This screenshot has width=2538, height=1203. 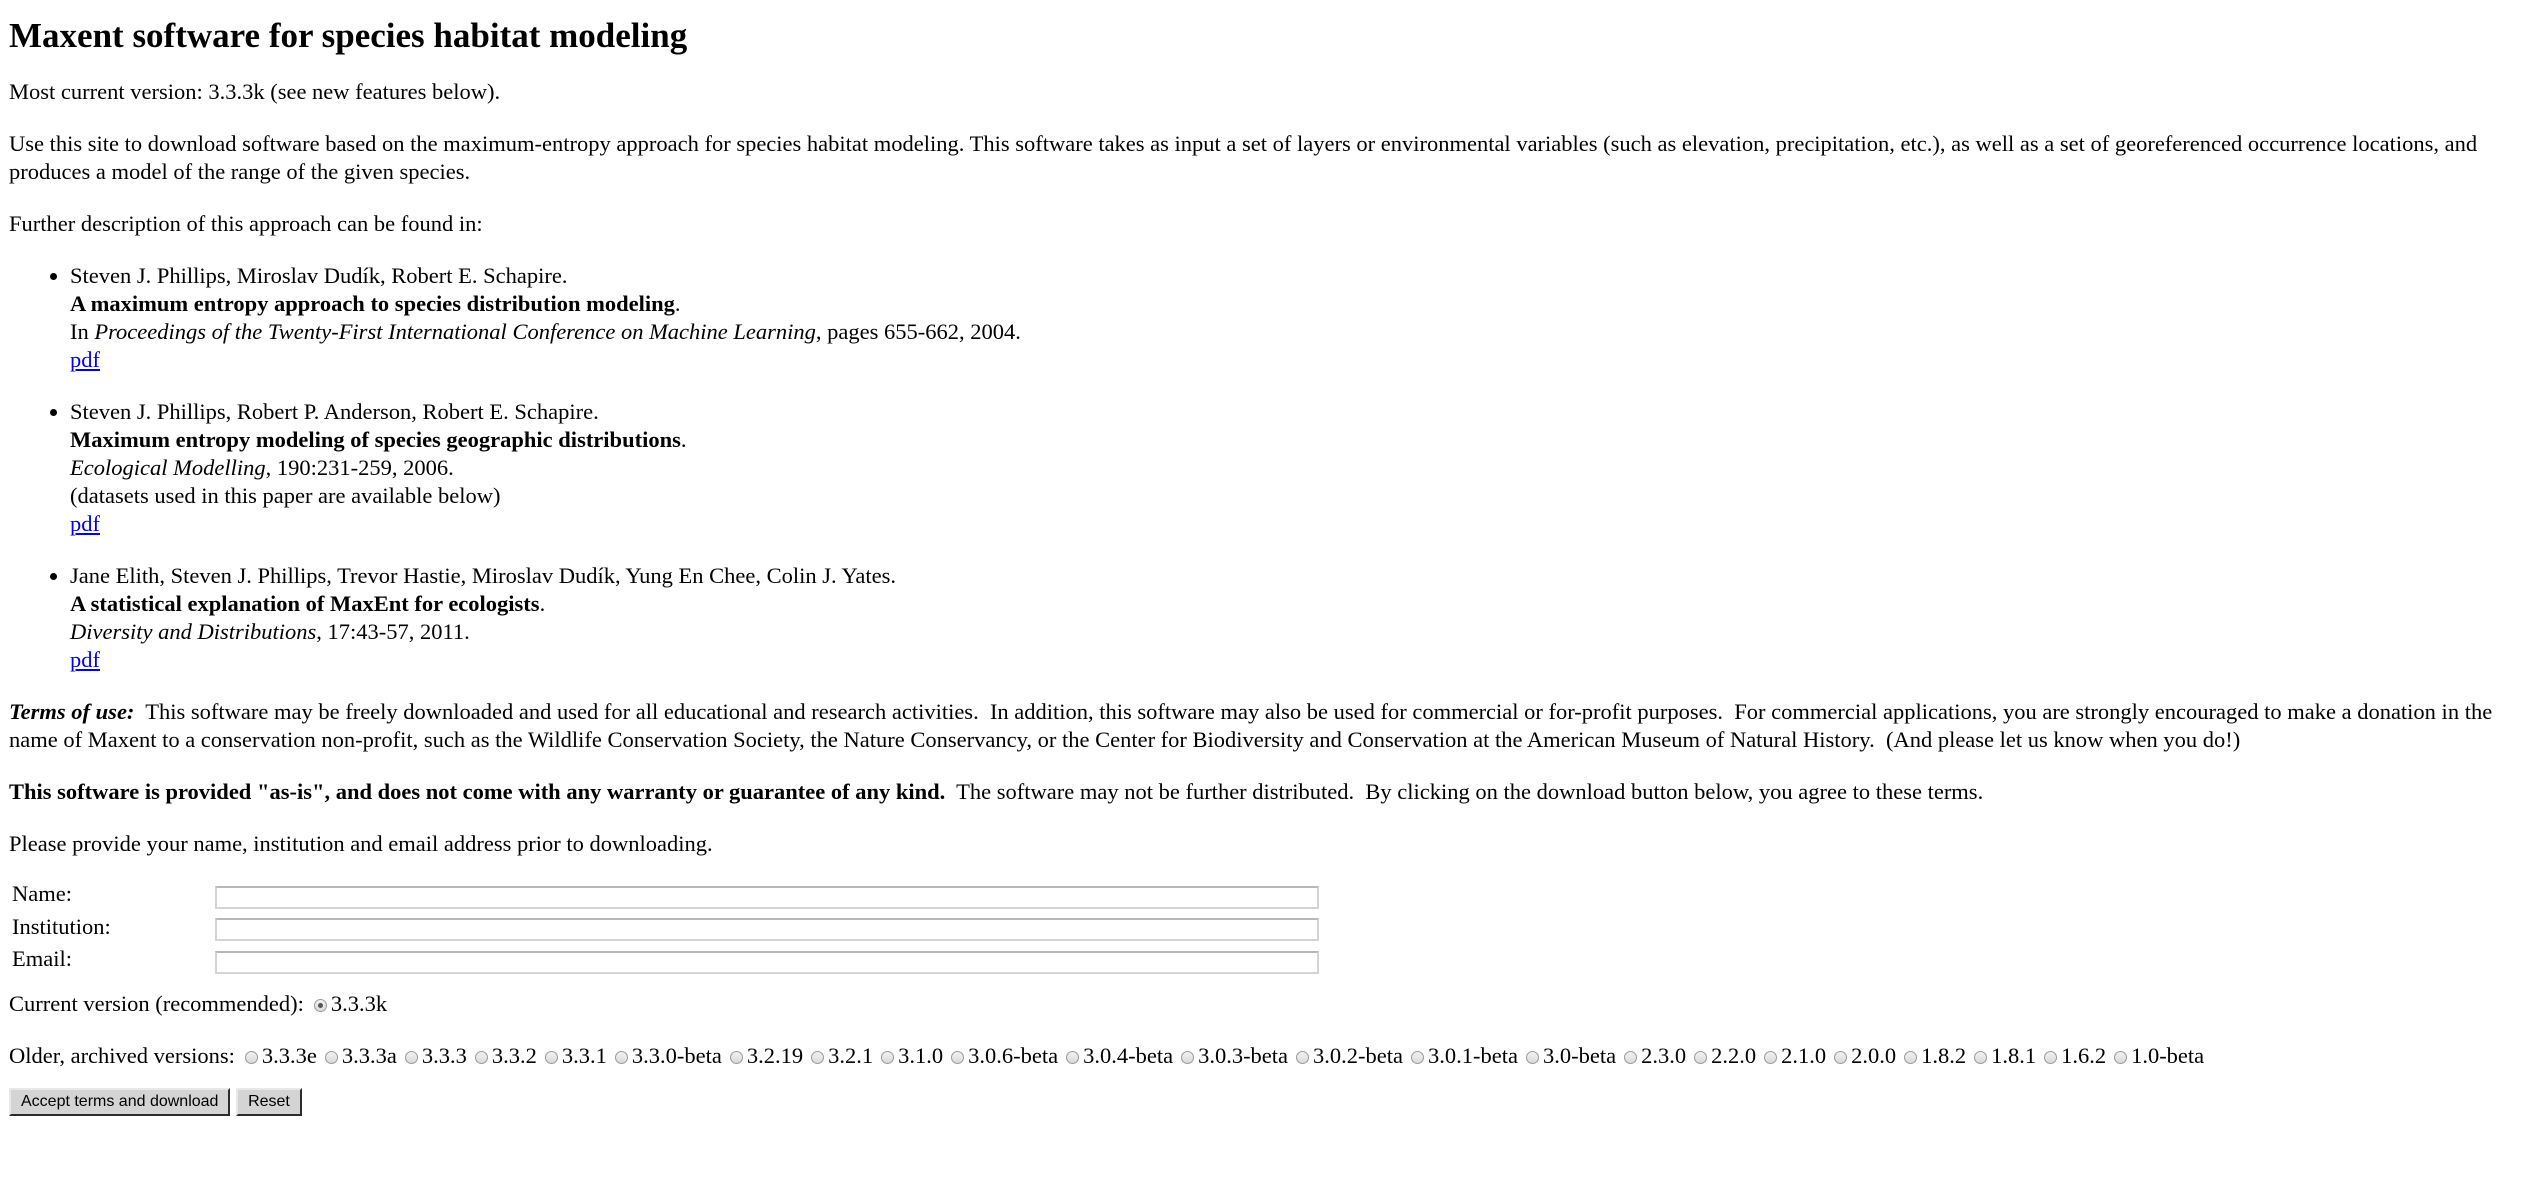 I want to click on archived-version-label: 3.3.1, so click(x=584, y=1055).